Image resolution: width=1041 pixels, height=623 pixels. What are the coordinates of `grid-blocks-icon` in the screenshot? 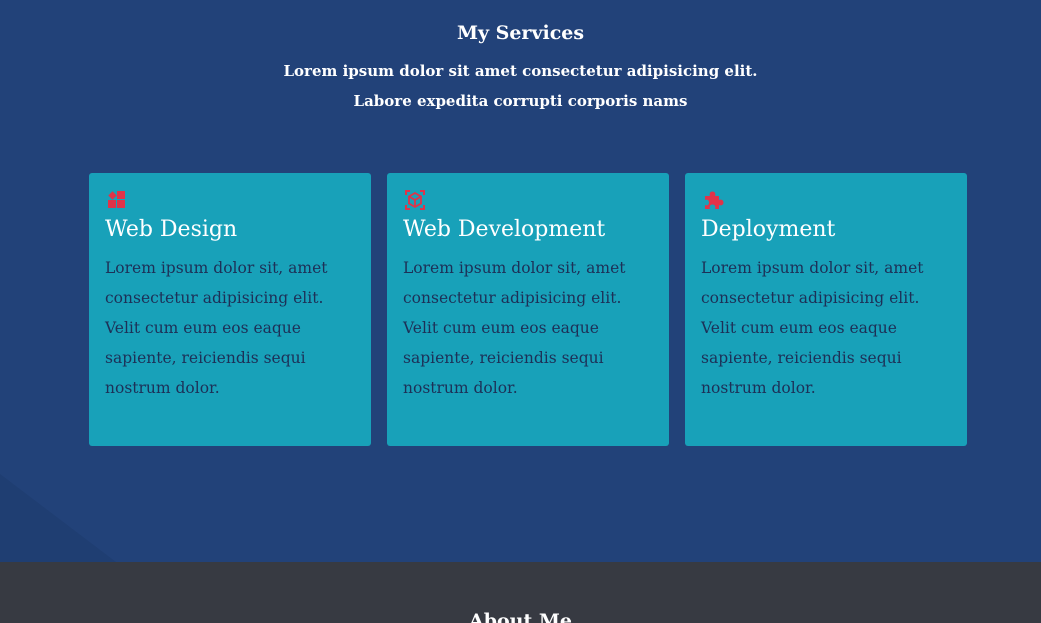 It's located at (117, 200).